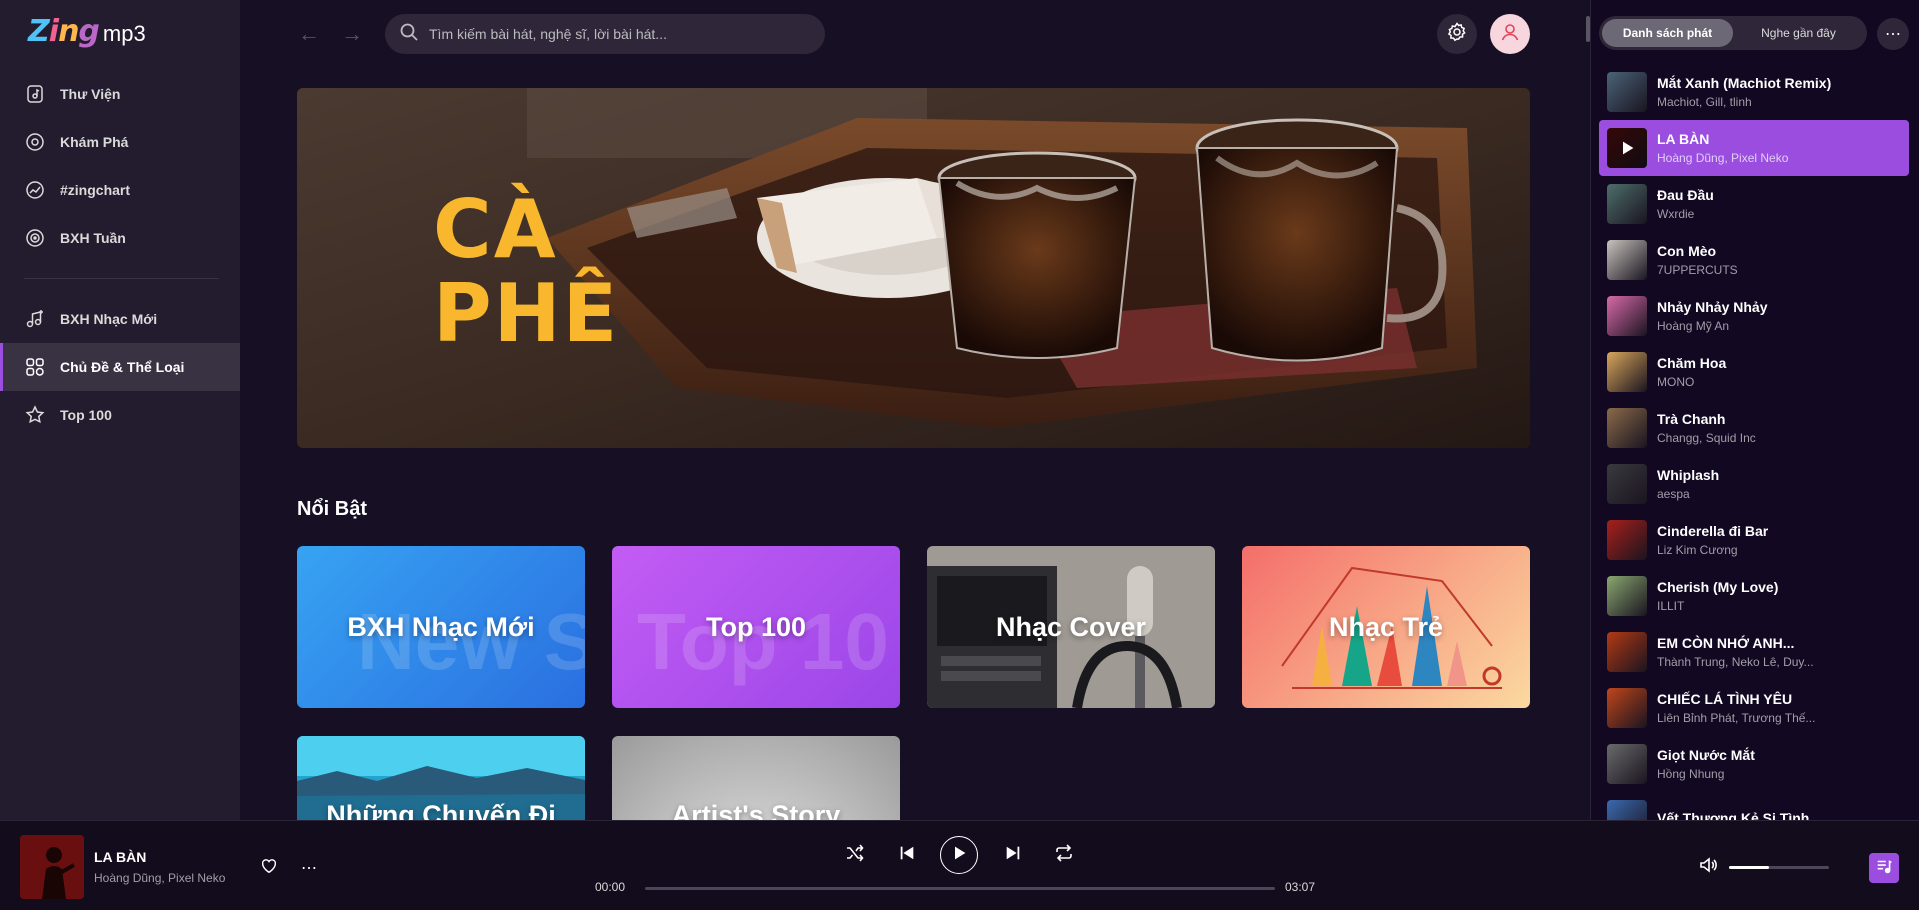  What do you see at coordinates (1777, 540) in the screenshot?
I see `queue-item-text: Cinderella đi Bar Liz Kim Cương` at bounding box center [1777, 540].